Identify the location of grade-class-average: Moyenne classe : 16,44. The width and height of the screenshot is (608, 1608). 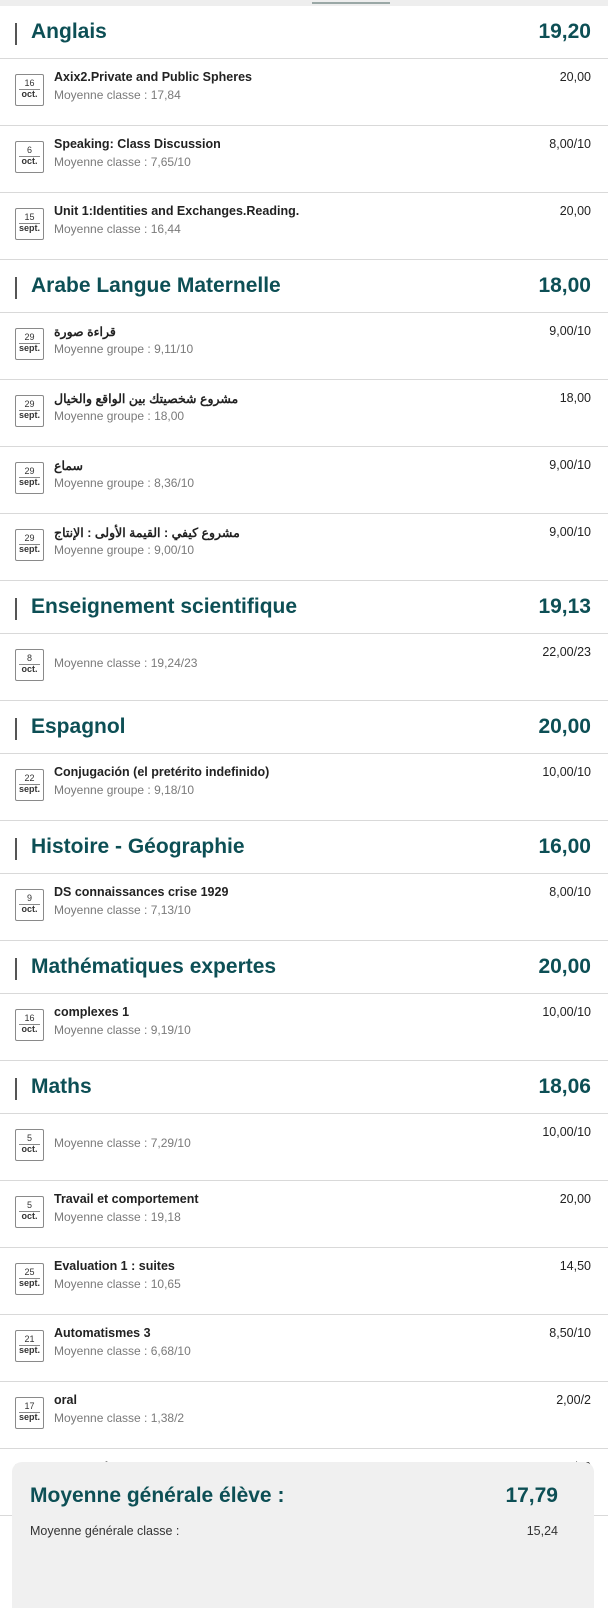
(117, 229).